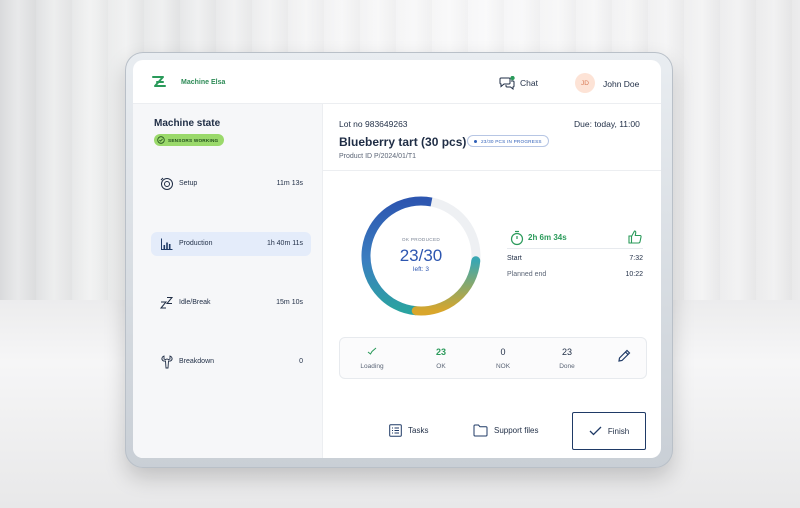 The height and width of the screenshot is (508, 800). I want to click on checkmark-icon, so click(595, 431).